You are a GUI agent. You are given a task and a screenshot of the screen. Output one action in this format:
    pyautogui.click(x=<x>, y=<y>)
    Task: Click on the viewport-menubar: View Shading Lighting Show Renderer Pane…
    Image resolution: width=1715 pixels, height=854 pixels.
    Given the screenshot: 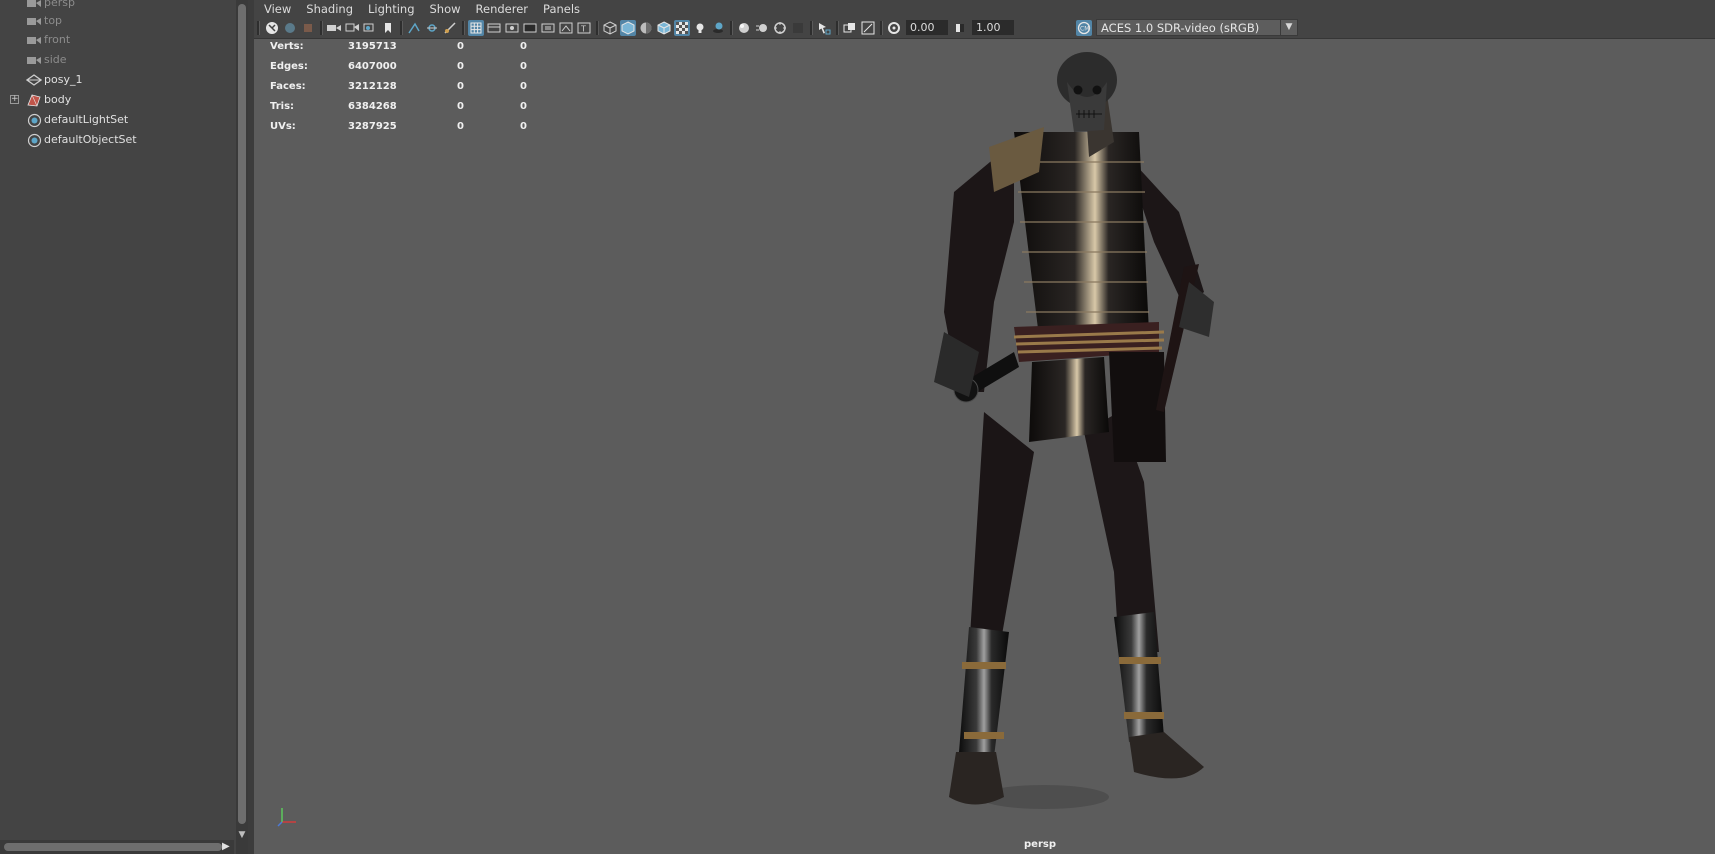 What is the action you would take?
    pyautogui.click(x=984, y=9)
    